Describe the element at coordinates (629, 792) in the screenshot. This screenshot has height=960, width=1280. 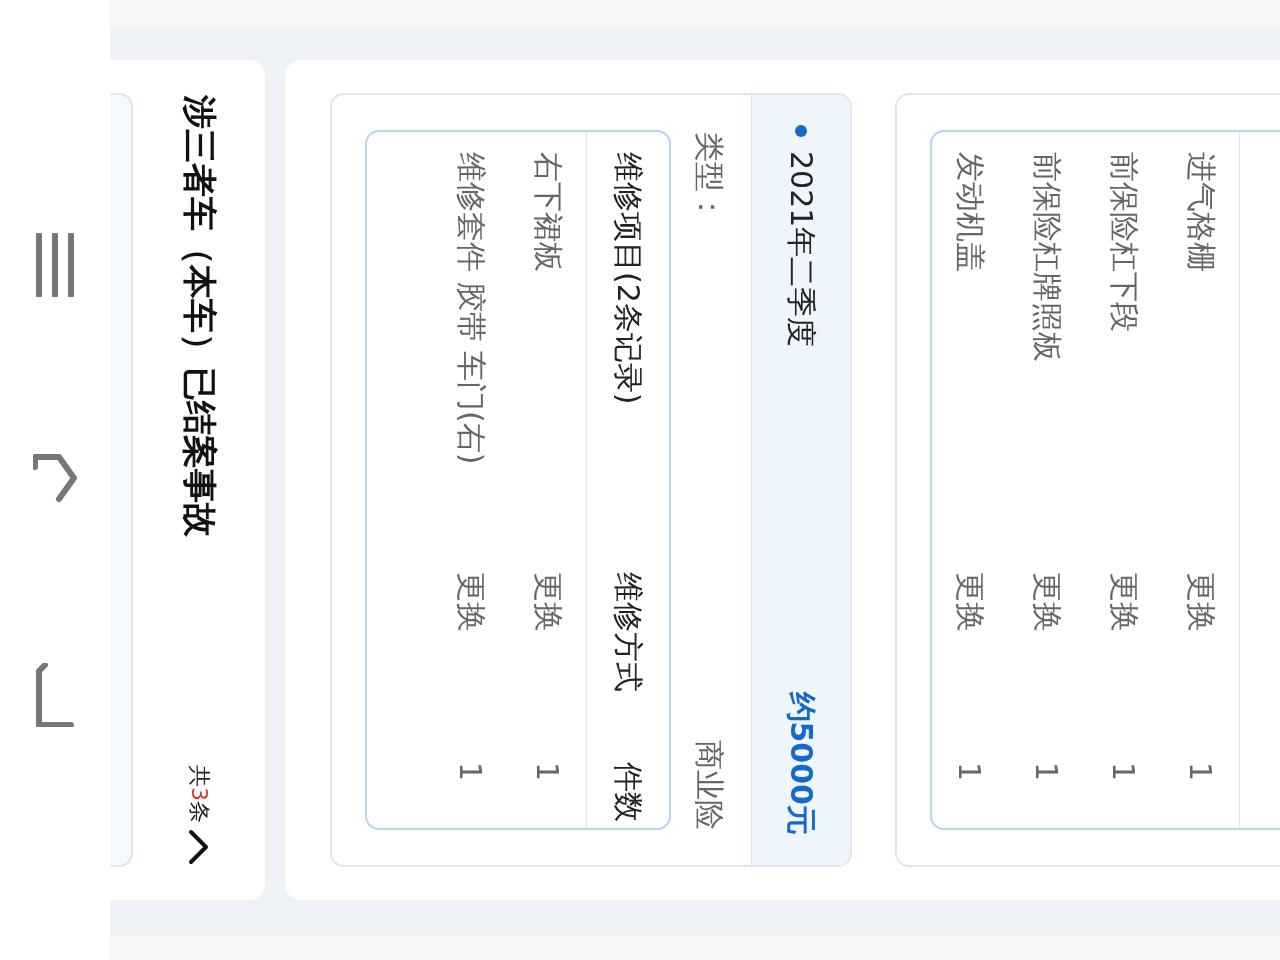
I see `column-header: 件数` at that location.